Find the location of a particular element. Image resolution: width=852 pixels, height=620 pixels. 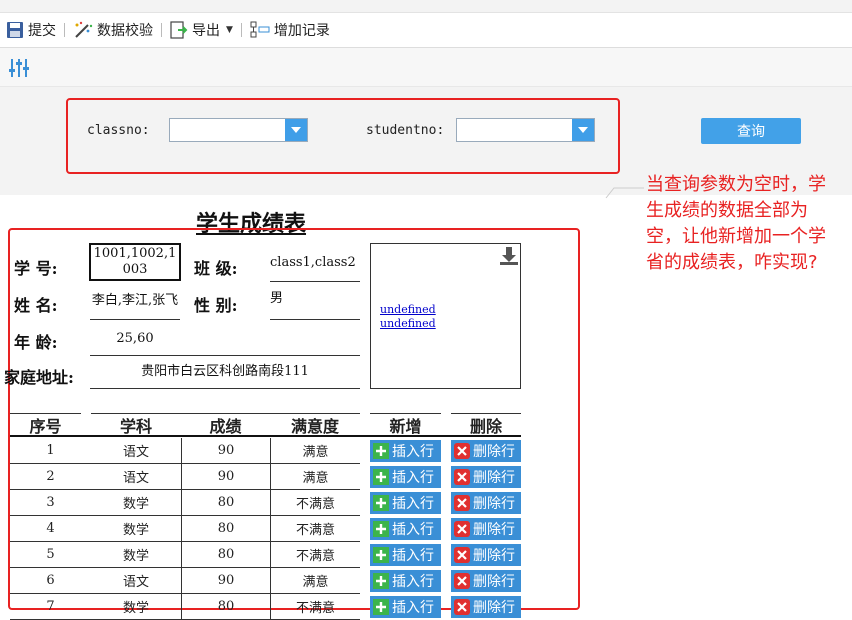

download-icon is located at coordinates (509, 258).